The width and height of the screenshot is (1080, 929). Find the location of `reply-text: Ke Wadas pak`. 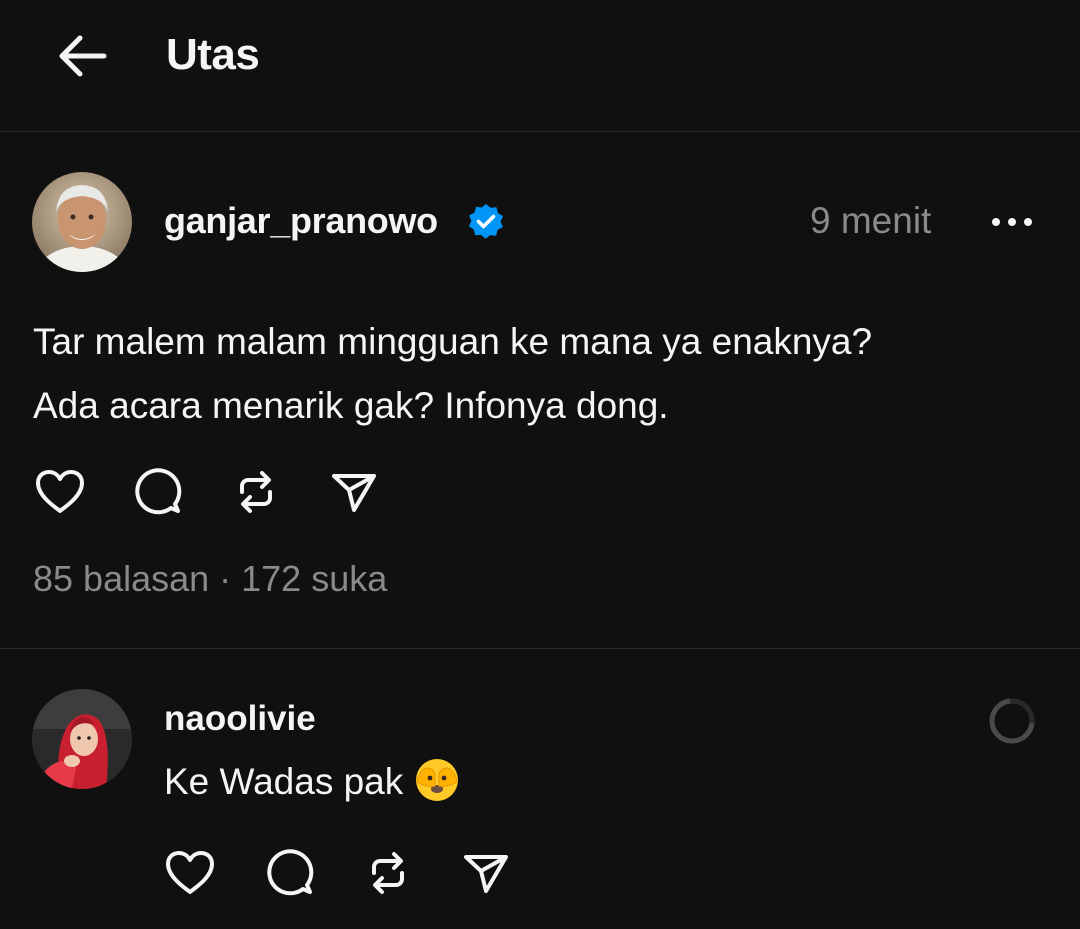

reply-text: Ke Wadas pak is located at coordinates (284, 781).